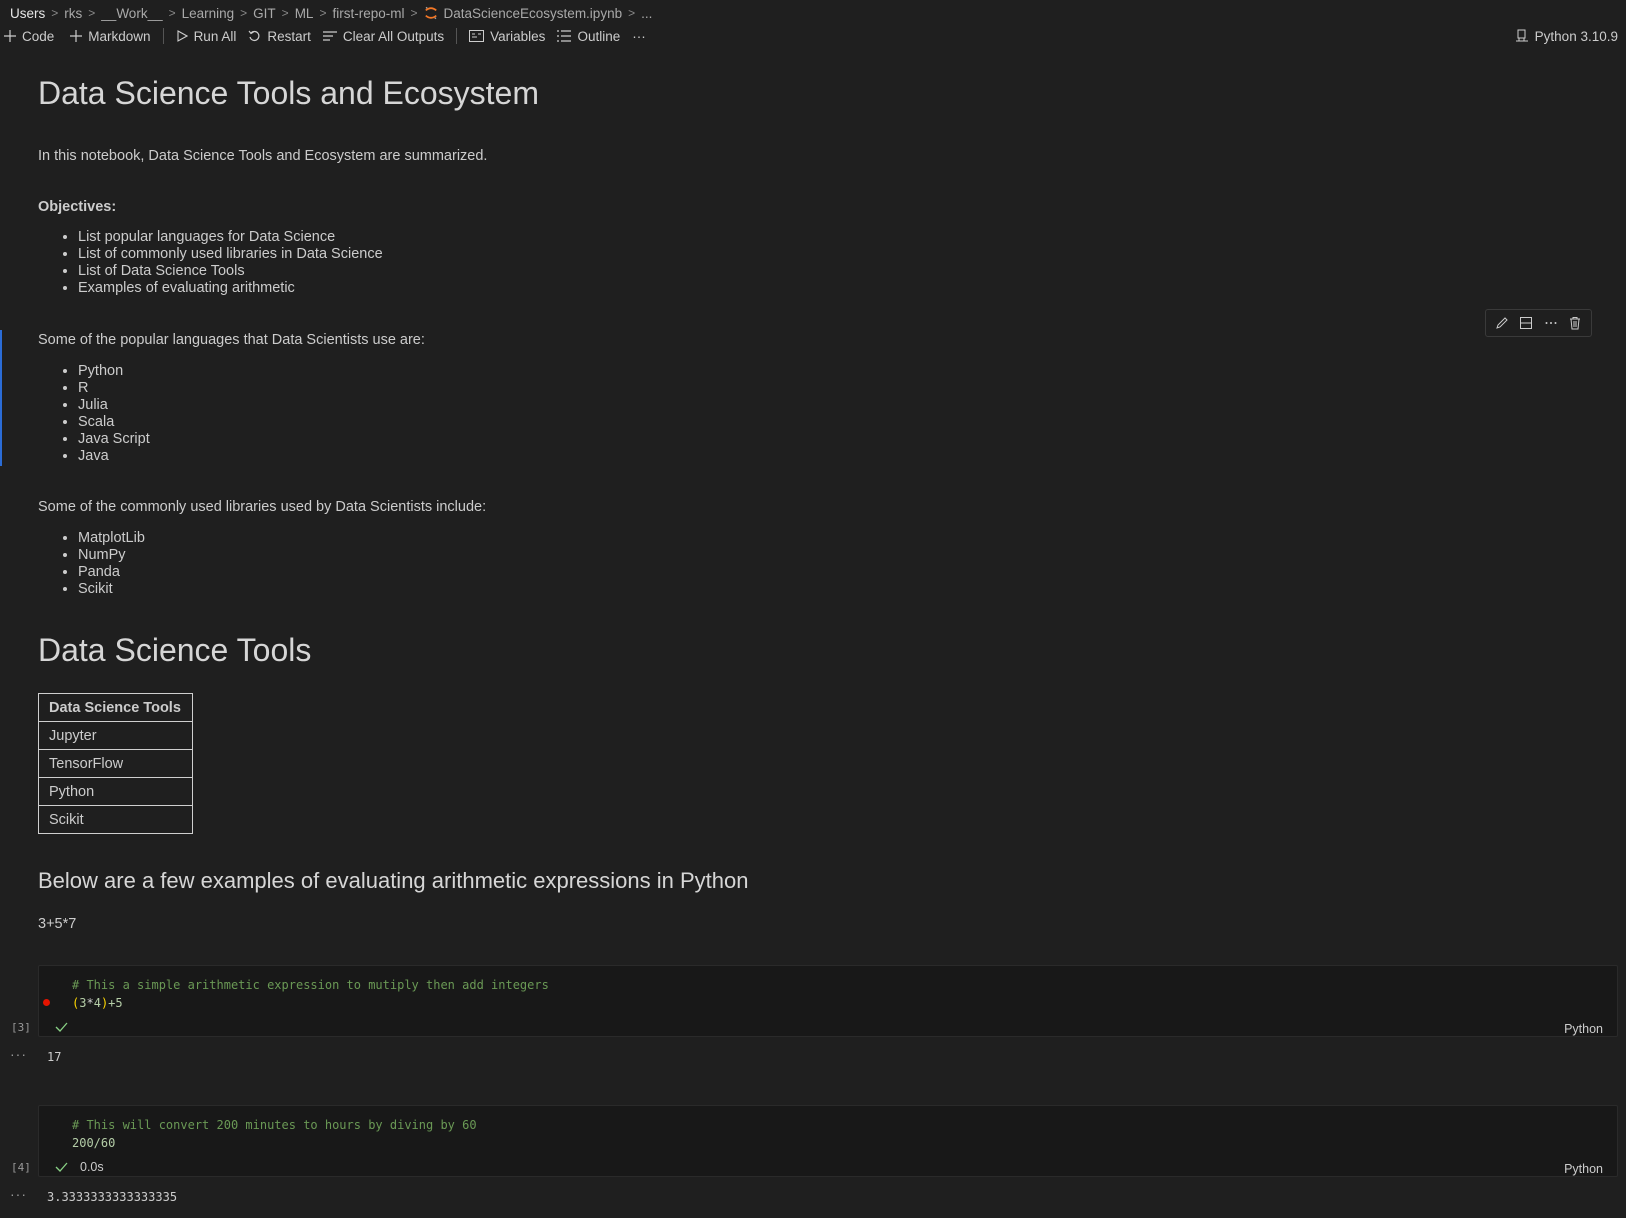  I want to click on table-cell: Jupyter, so click(115, 735).